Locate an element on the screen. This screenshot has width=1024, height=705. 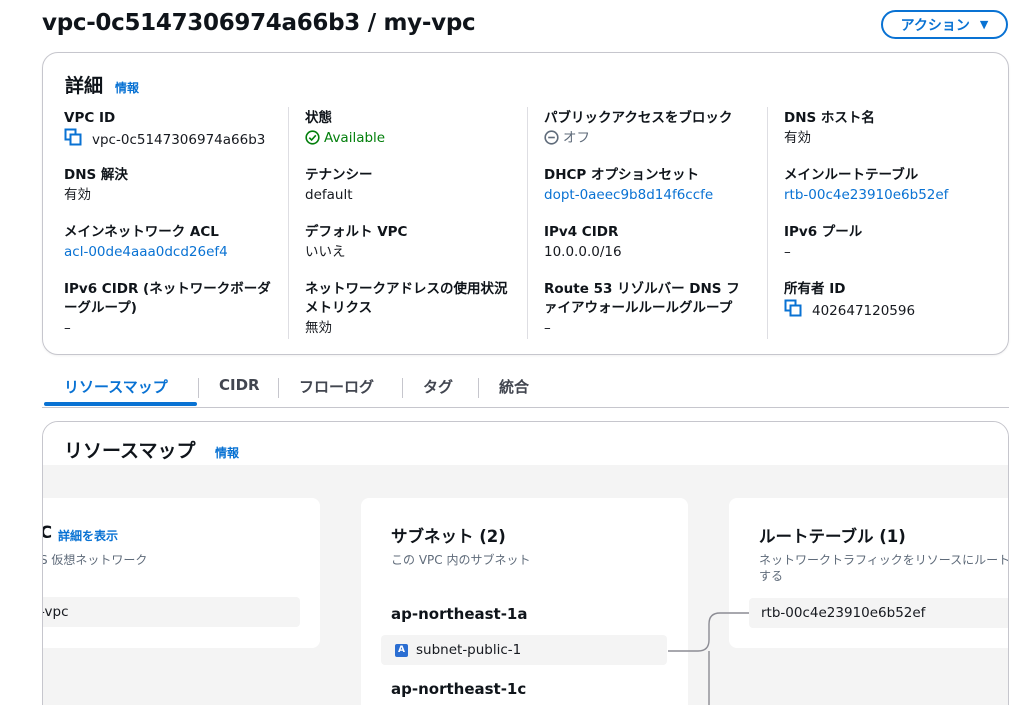
field-label: DHCP オプションセット is located at coordinates (622, 175).